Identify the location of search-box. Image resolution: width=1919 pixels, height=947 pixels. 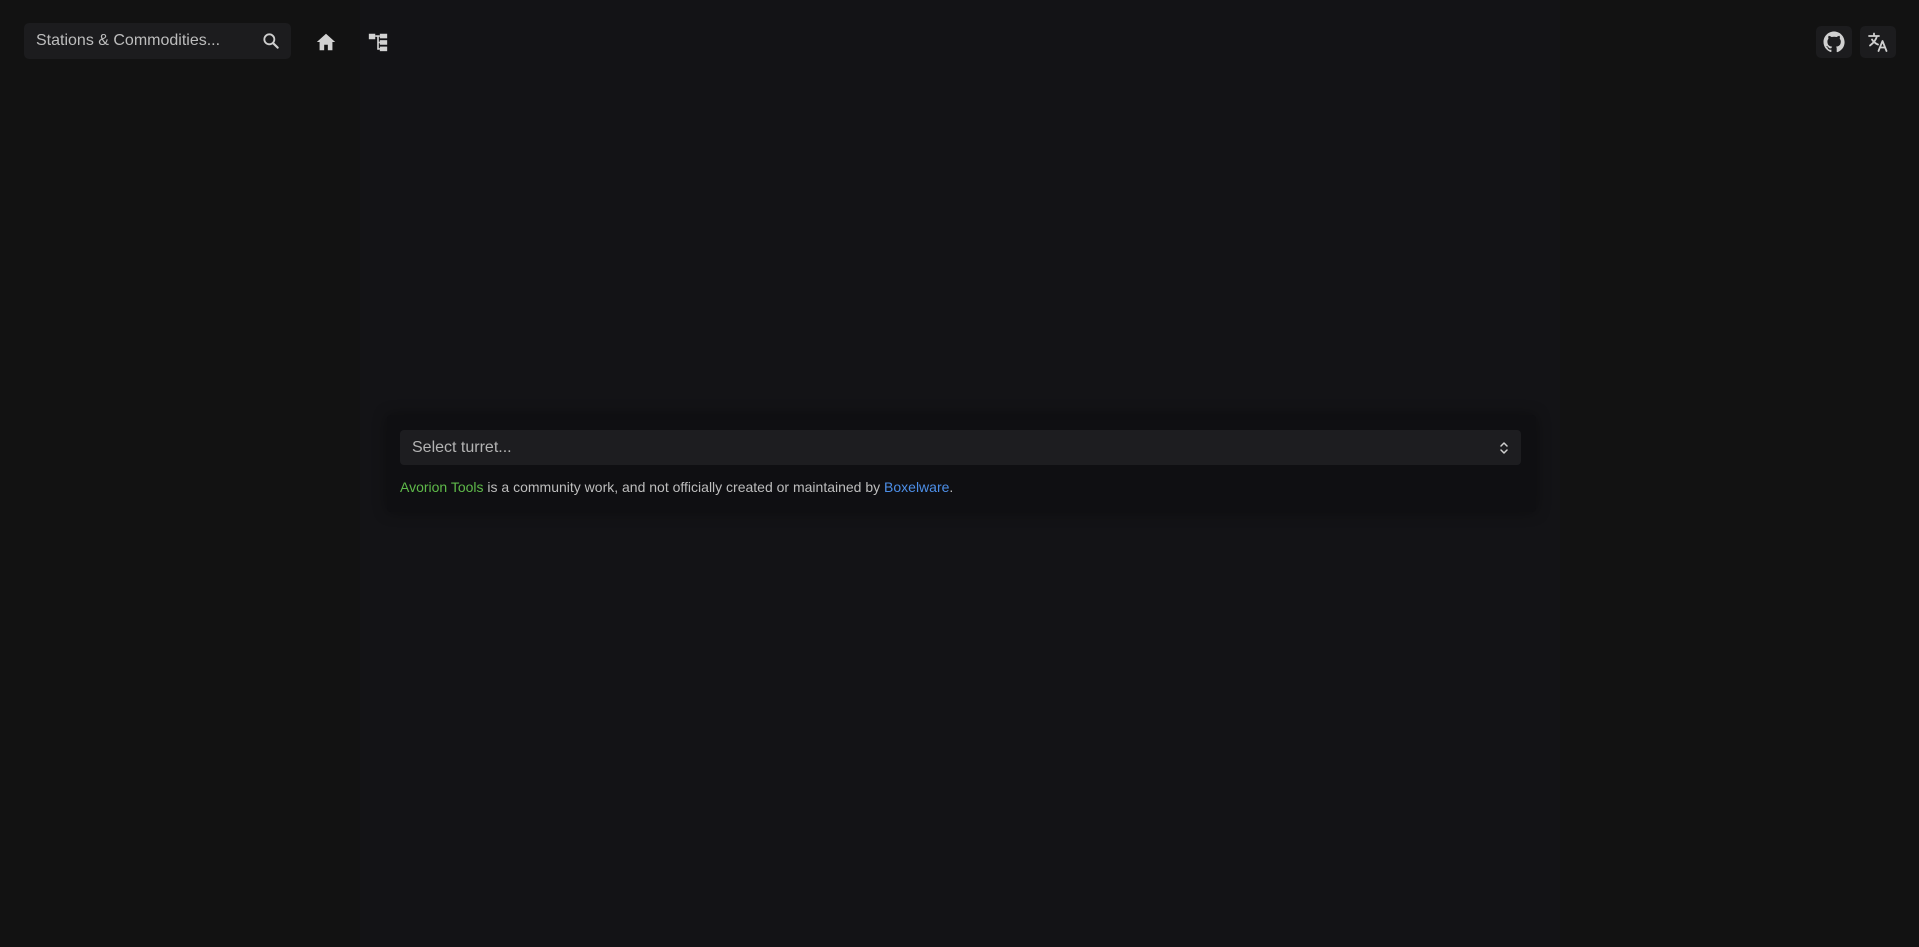
(157, 41).